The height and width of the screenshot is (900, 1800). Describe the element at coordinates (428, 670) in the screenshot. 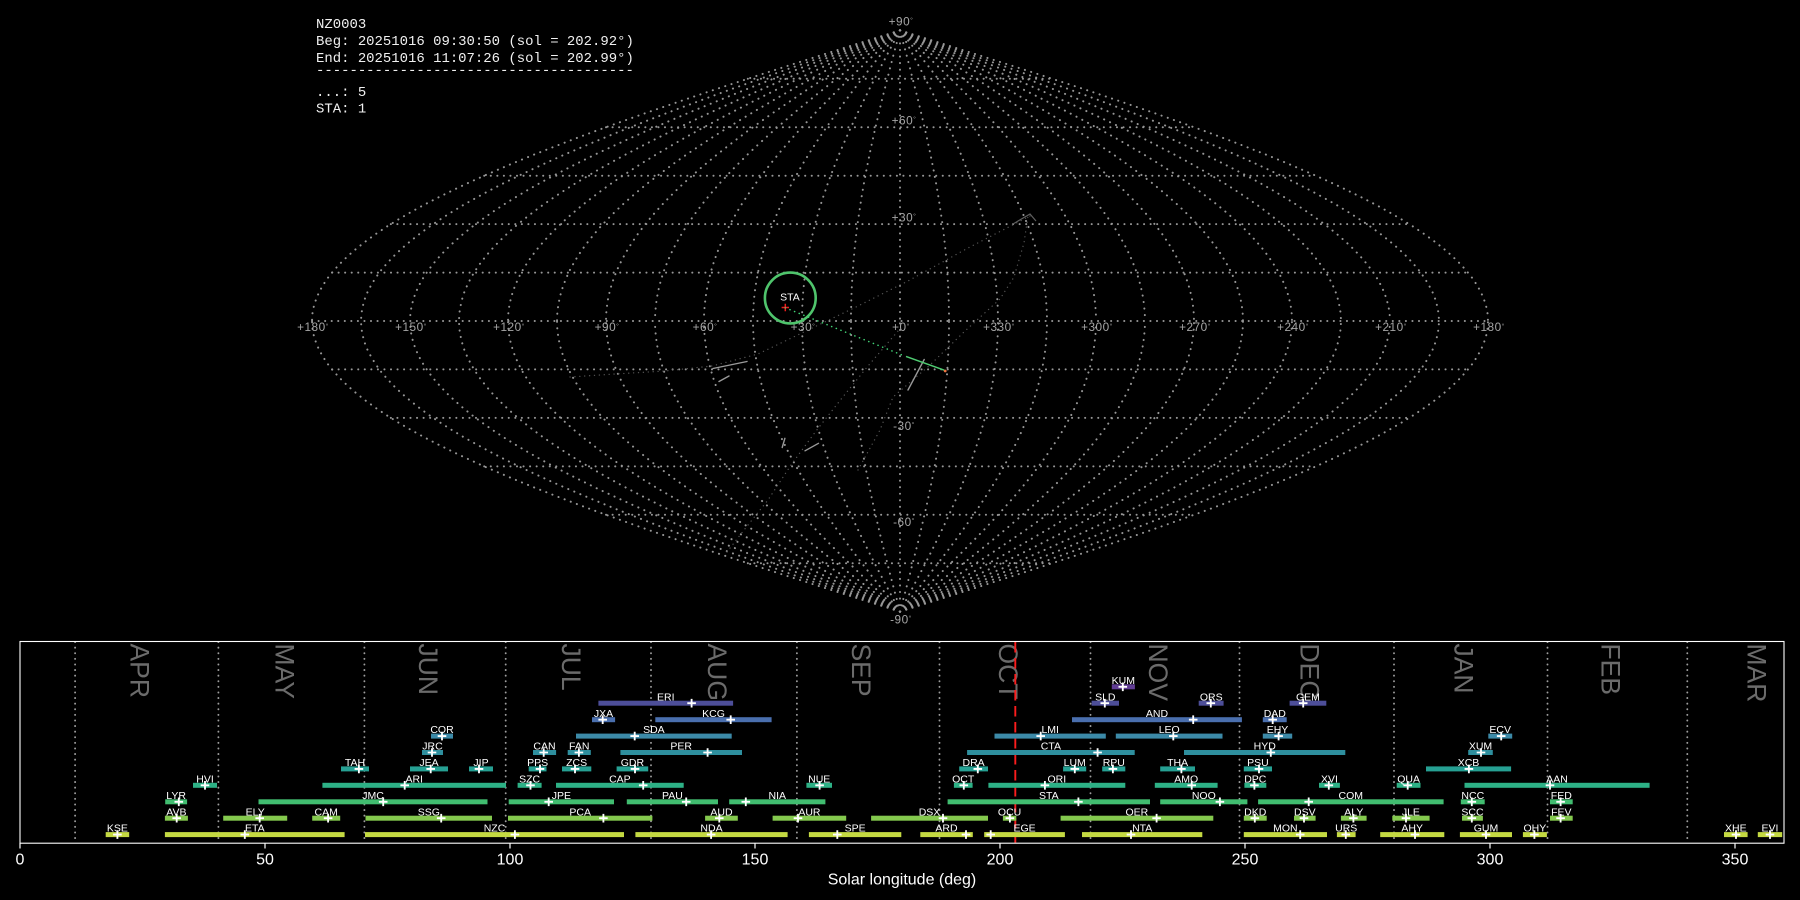

I see `svg-text: JUN` at that location.